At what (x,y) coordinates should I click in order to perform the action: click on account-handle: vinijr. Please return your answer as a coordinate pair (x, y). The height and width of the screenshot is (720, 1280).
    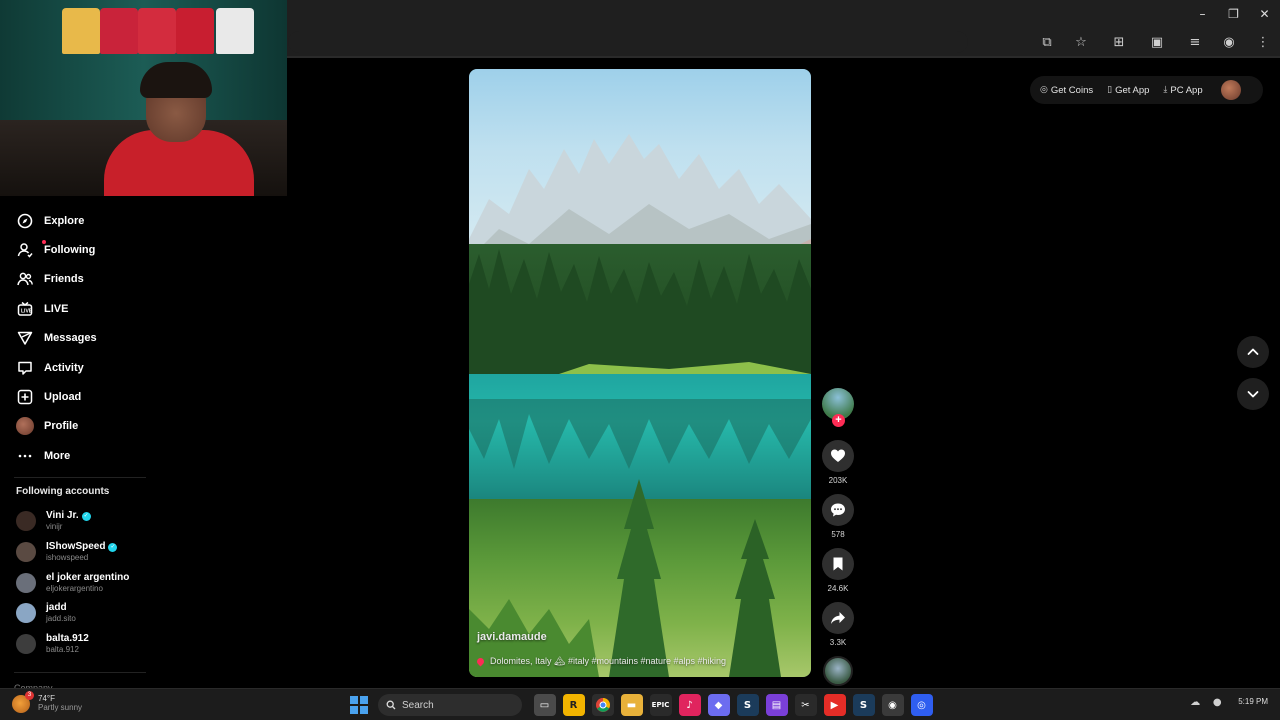
    Looking at the image, I should click on (54, 527).